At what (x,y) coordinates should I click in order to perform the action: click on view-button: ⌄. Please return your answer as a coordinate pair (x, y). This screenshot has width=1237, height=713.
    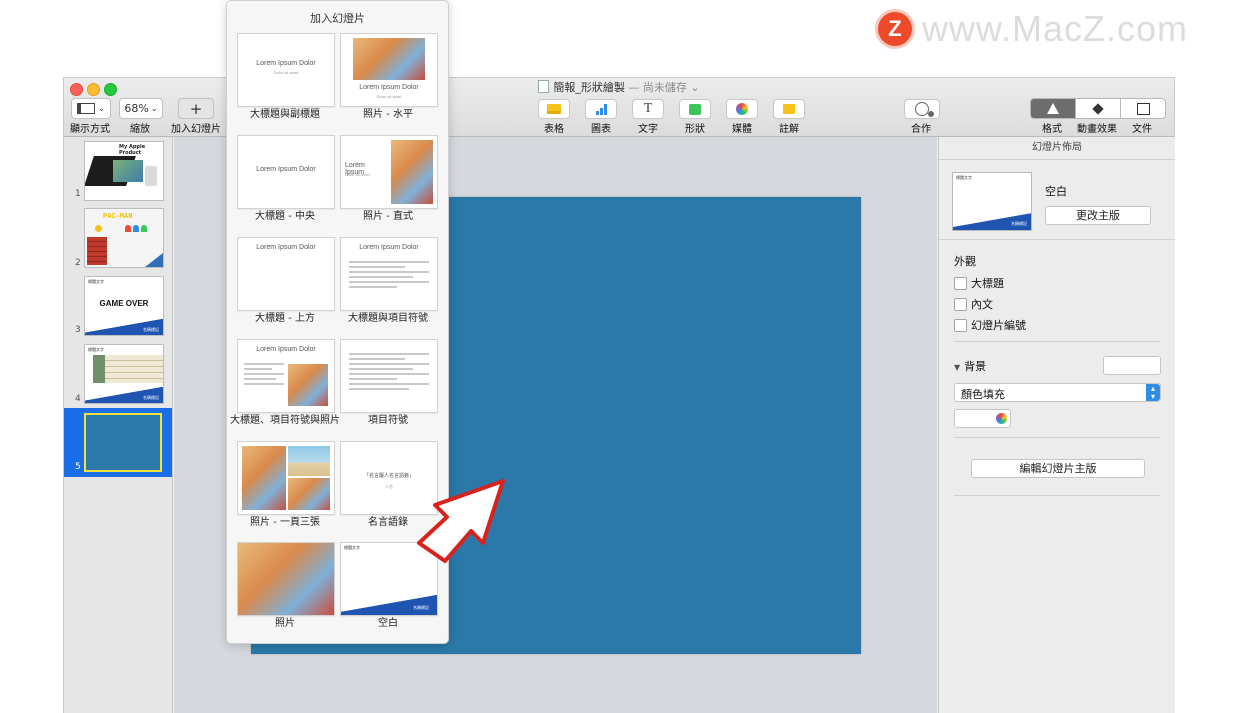
    Looking at the image, I should click on (91, 108).